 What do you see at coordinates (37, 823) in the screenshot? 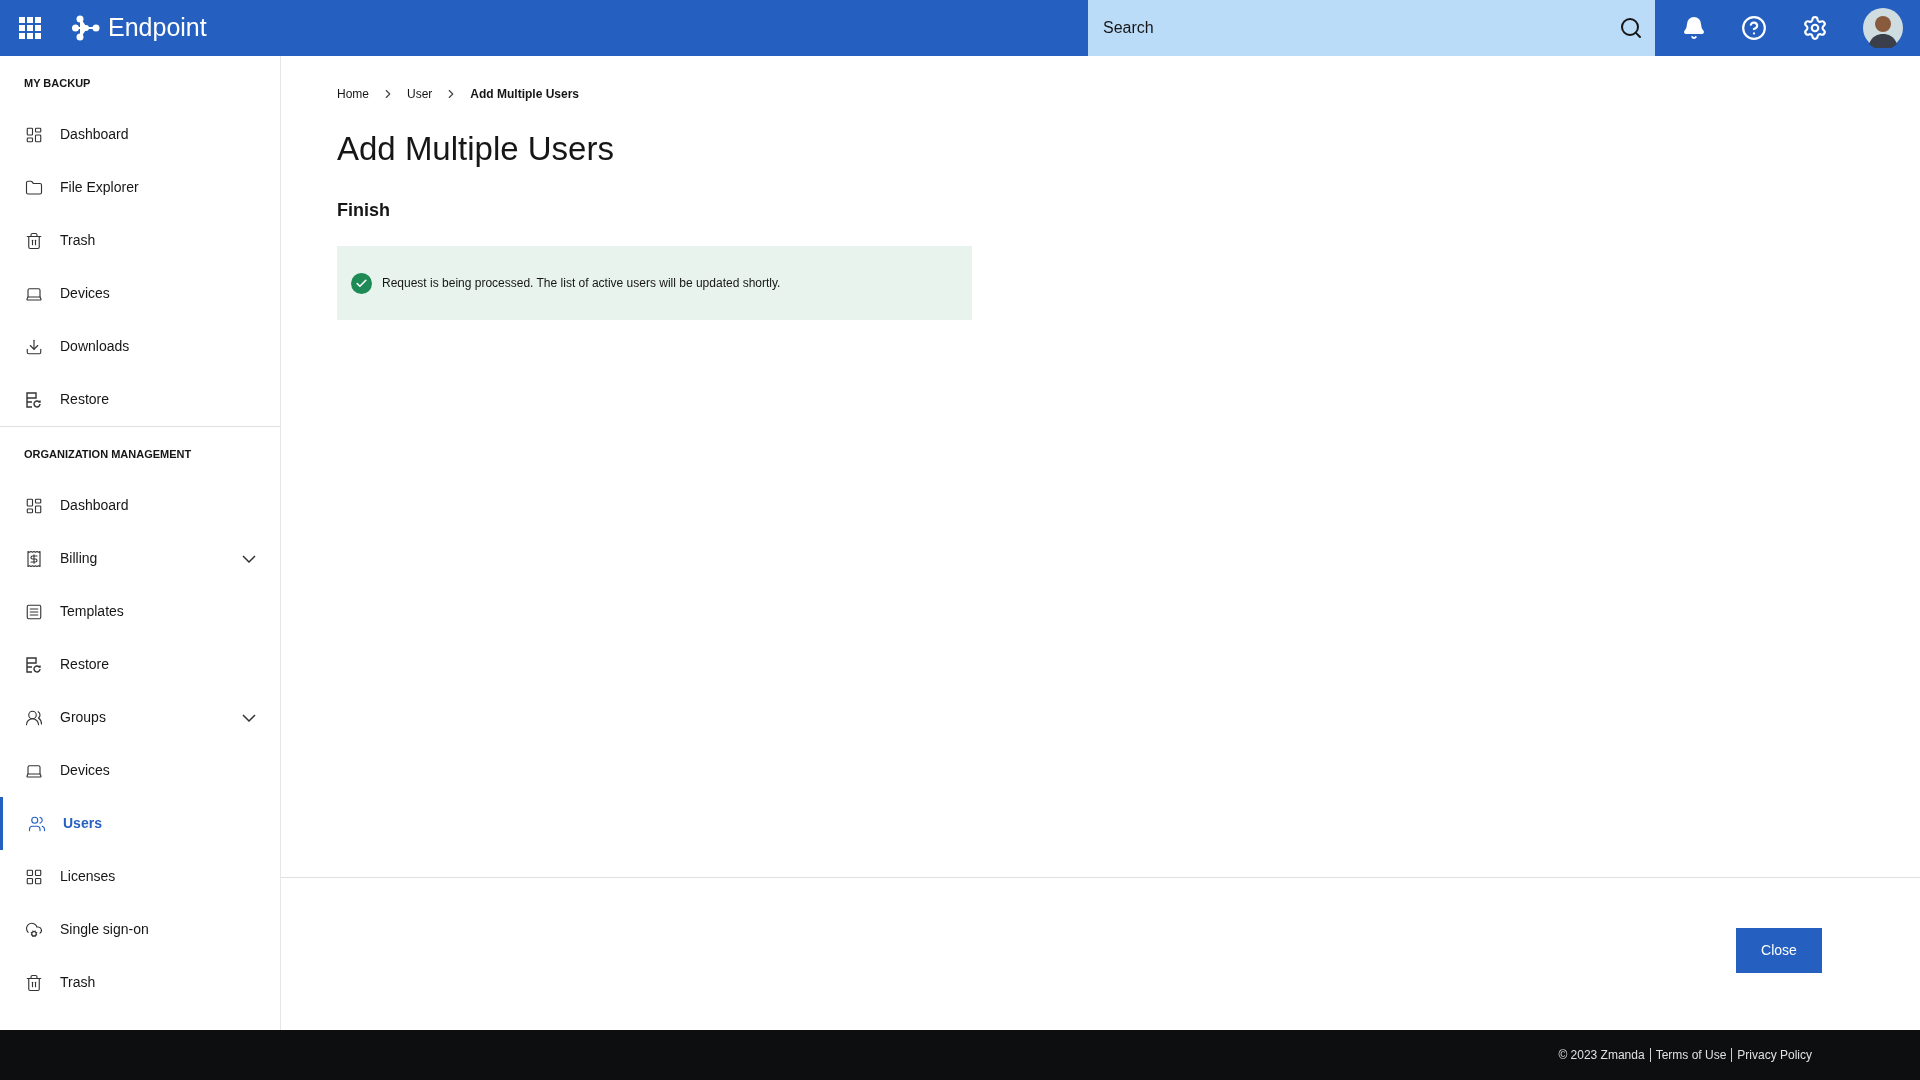
I see `users-icon` at bounding box center [37, 823].